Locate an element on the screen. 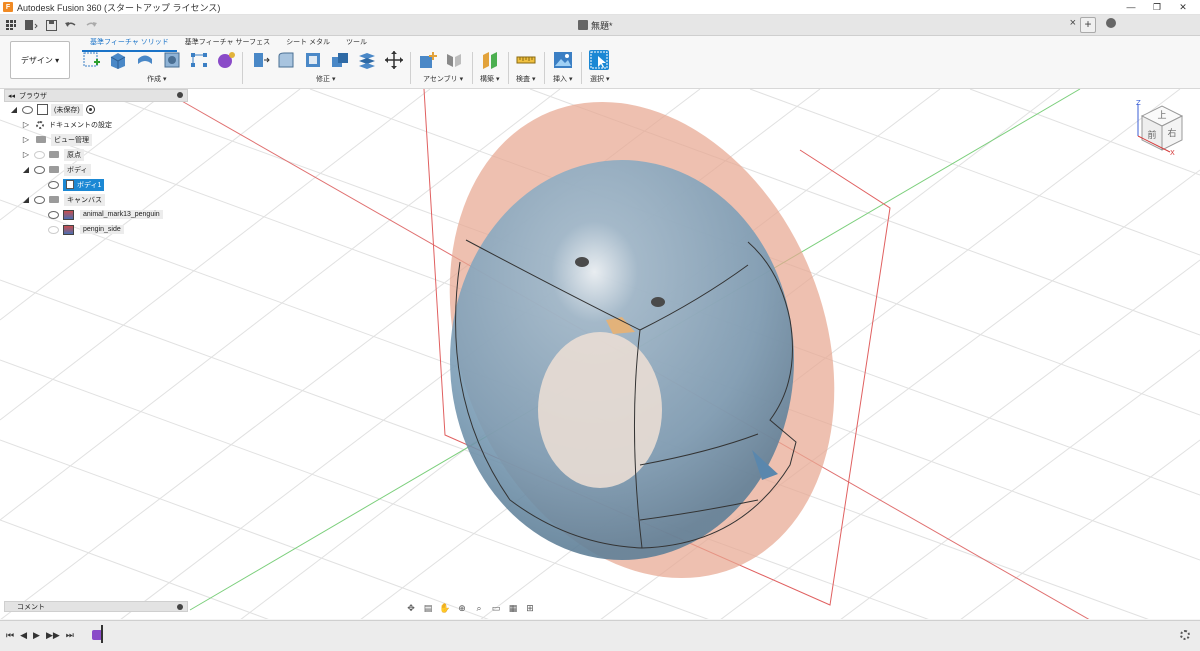 The image size is (1200, 651). look-at-icon: ▤ is located at coordinates (428, 608).